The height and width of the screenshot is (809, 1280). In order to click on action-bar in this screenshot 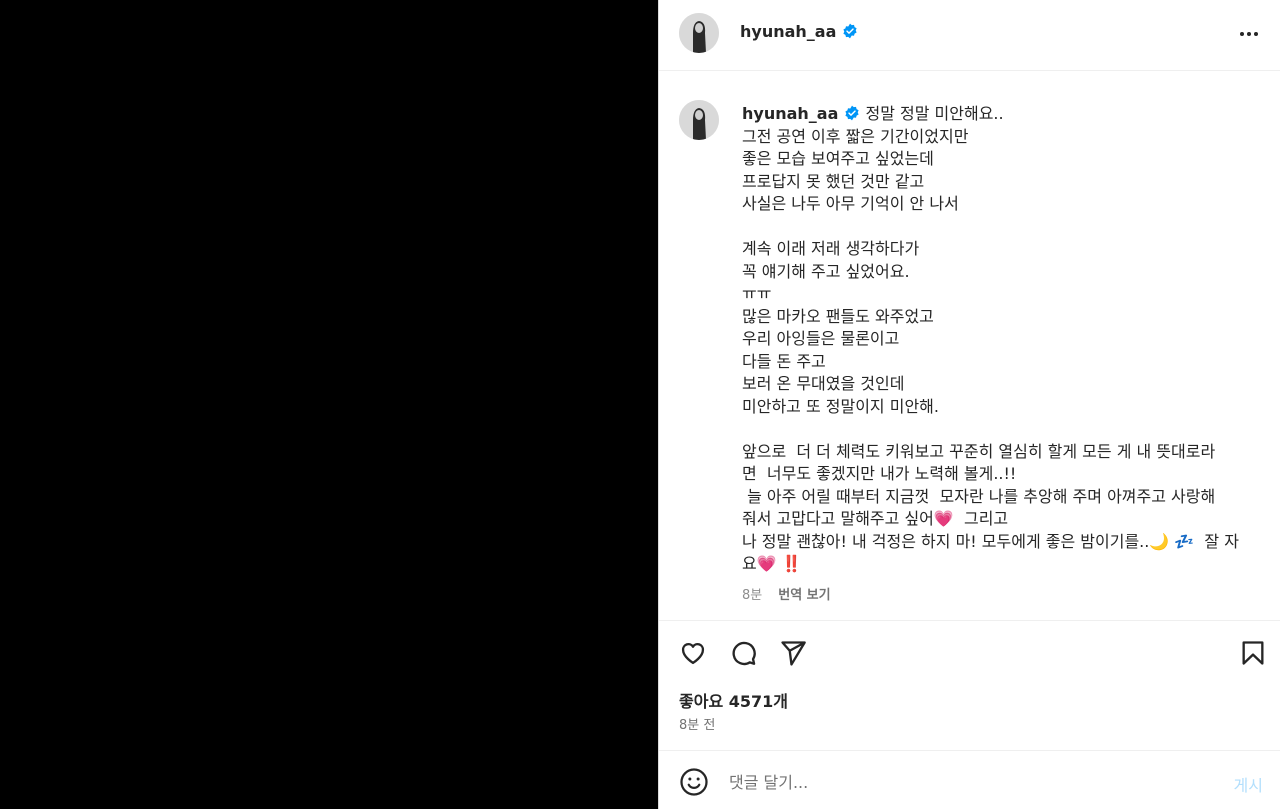, I will do `click(969, 653)`.